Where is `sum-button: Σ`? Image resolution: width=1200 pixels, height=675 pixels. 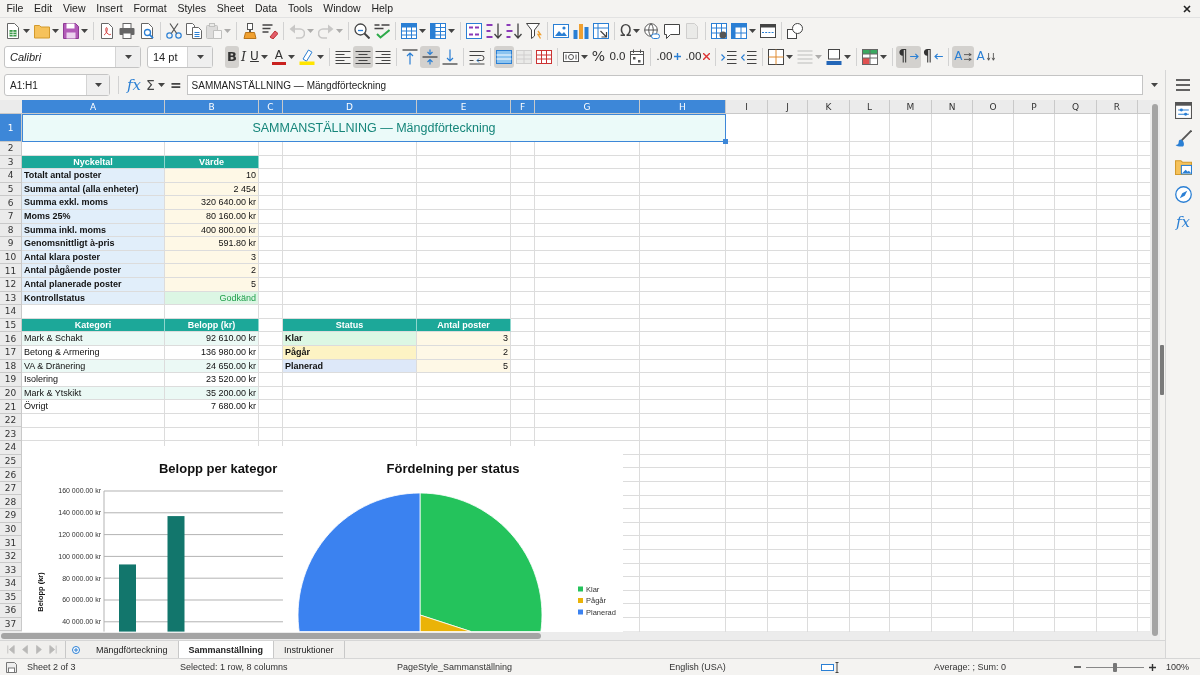 sum-button: Σ is located at coordinates (155, 85).